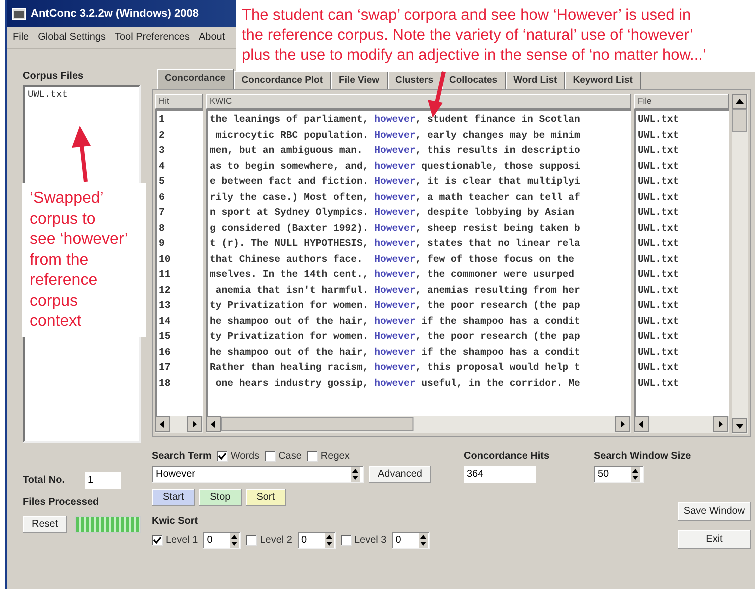  I want to click on hit-number: 18, so click(165, 383).